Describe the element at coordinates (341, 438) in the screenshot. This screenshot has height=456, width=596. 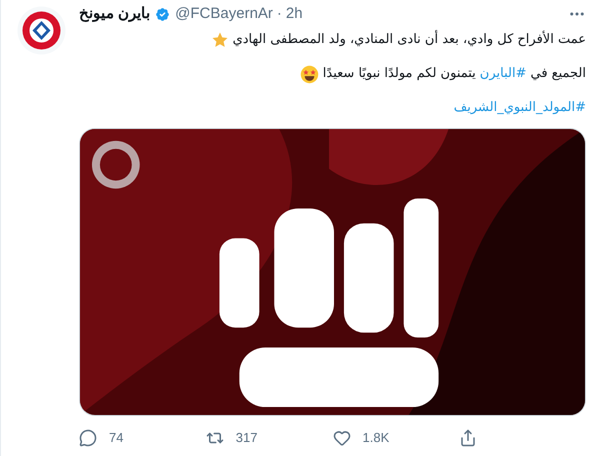
I see `heart-icon` at that location.